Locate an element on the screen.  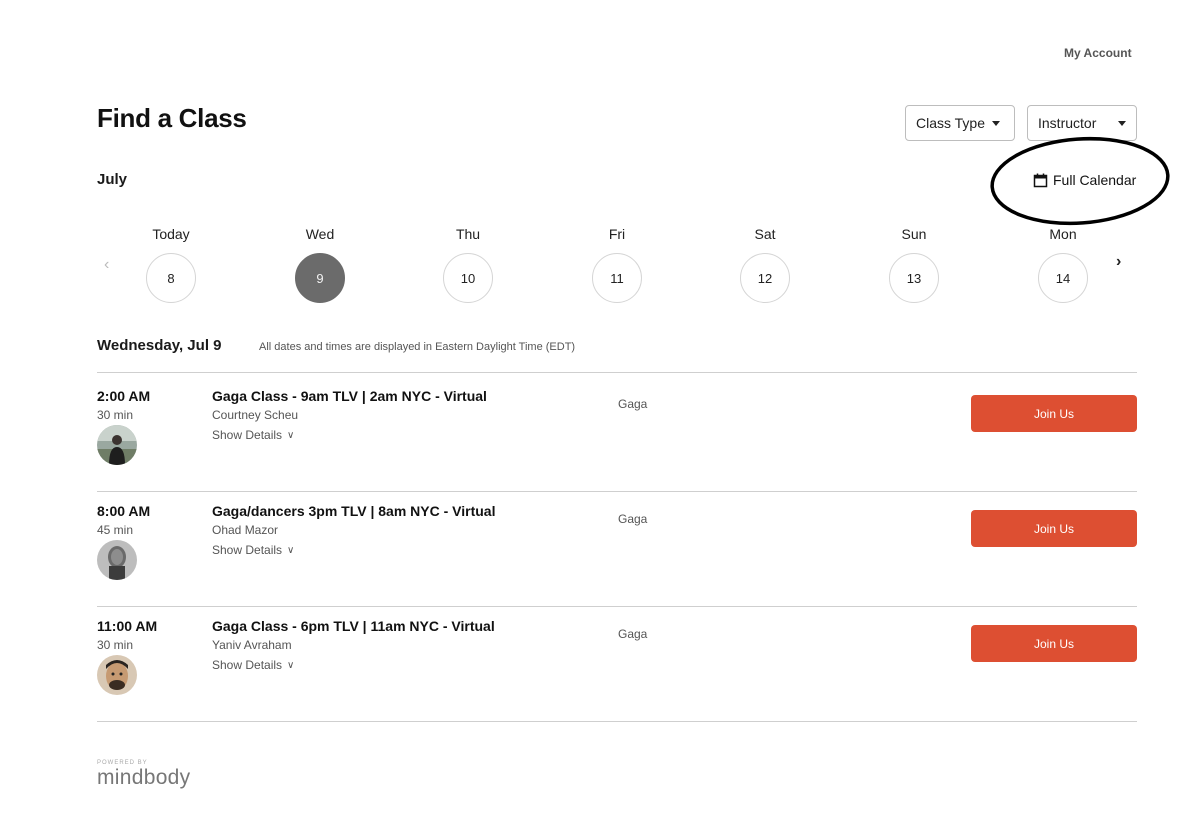
day-number: 12 is located at coordinates (765, 278).